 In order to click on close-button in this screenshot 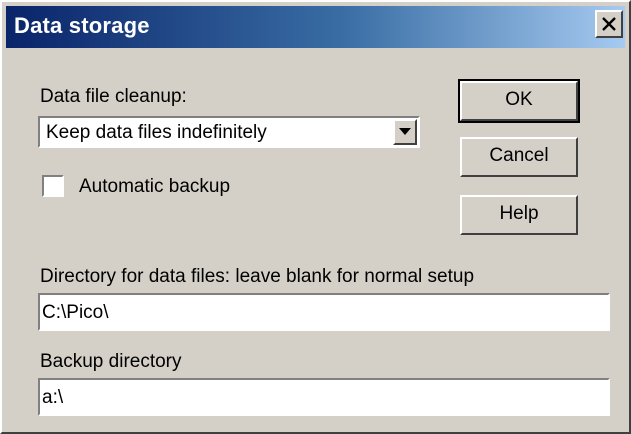, I will do `click(609, 24)`.